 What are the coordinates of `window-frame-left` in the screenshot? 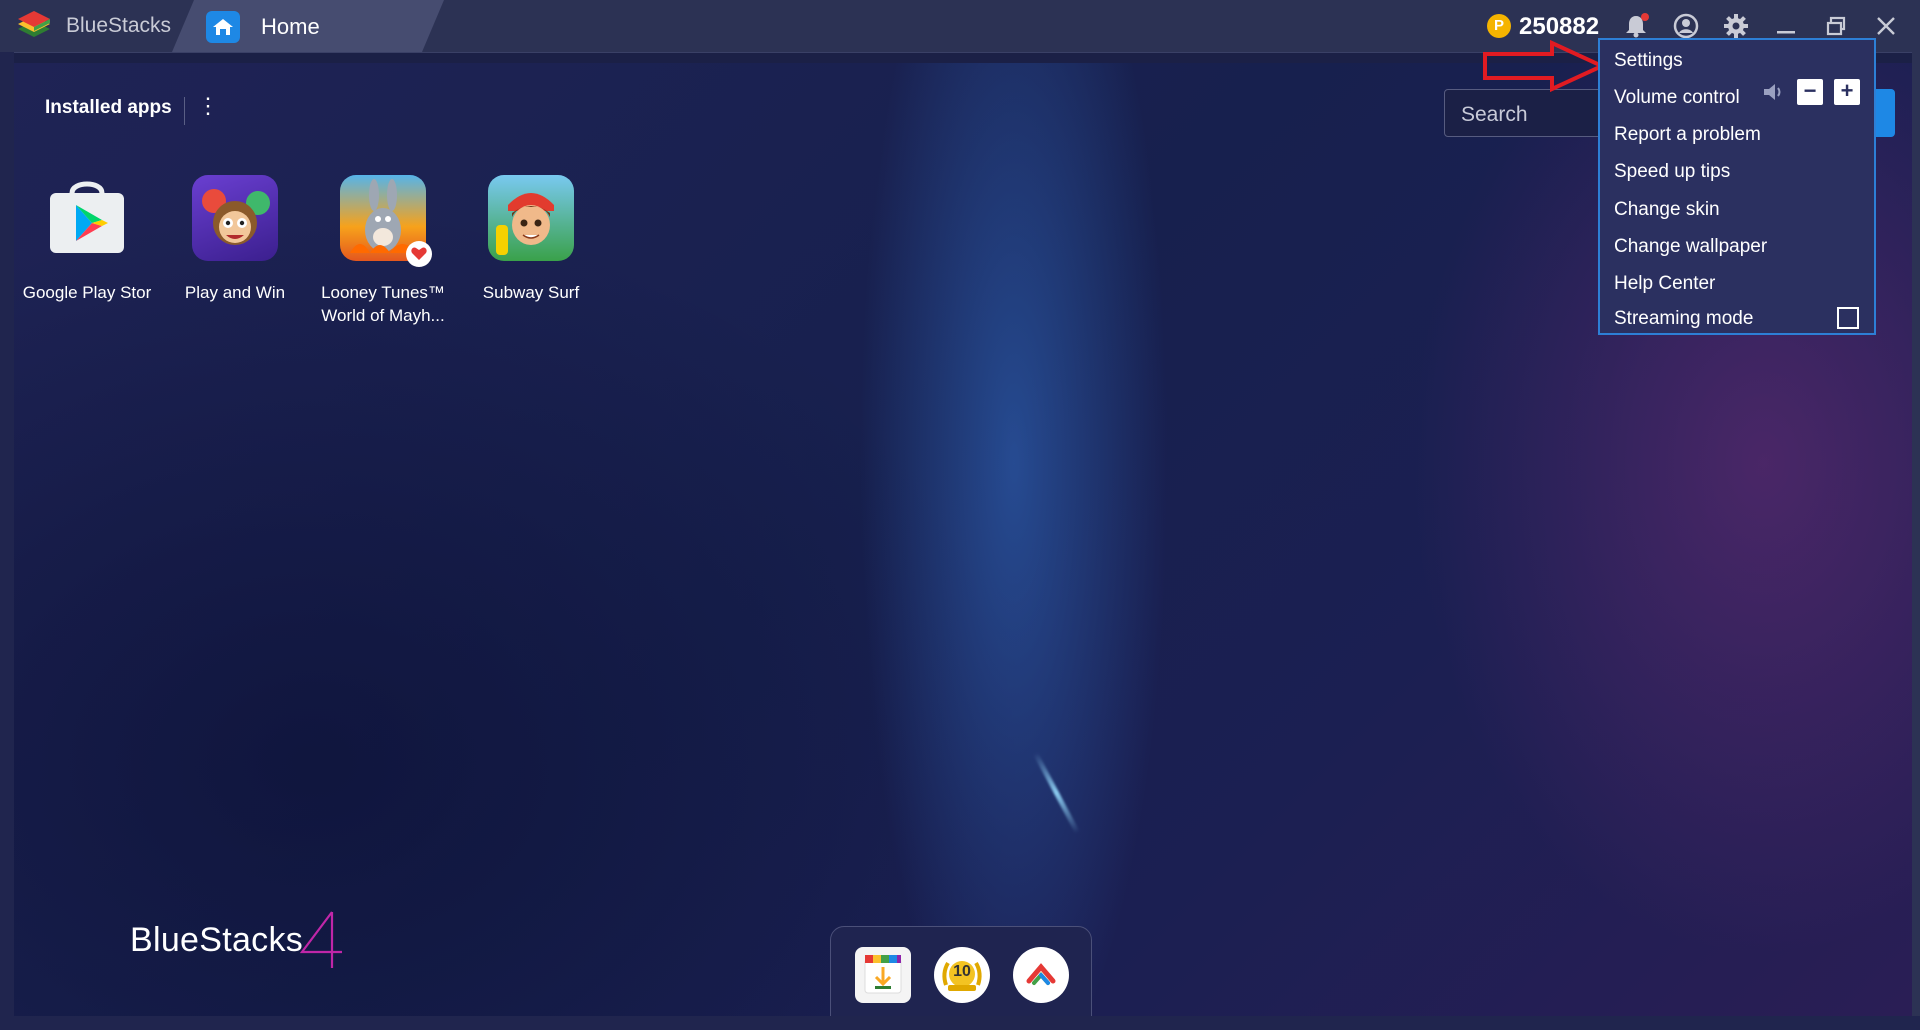 It's located at (7, 541).